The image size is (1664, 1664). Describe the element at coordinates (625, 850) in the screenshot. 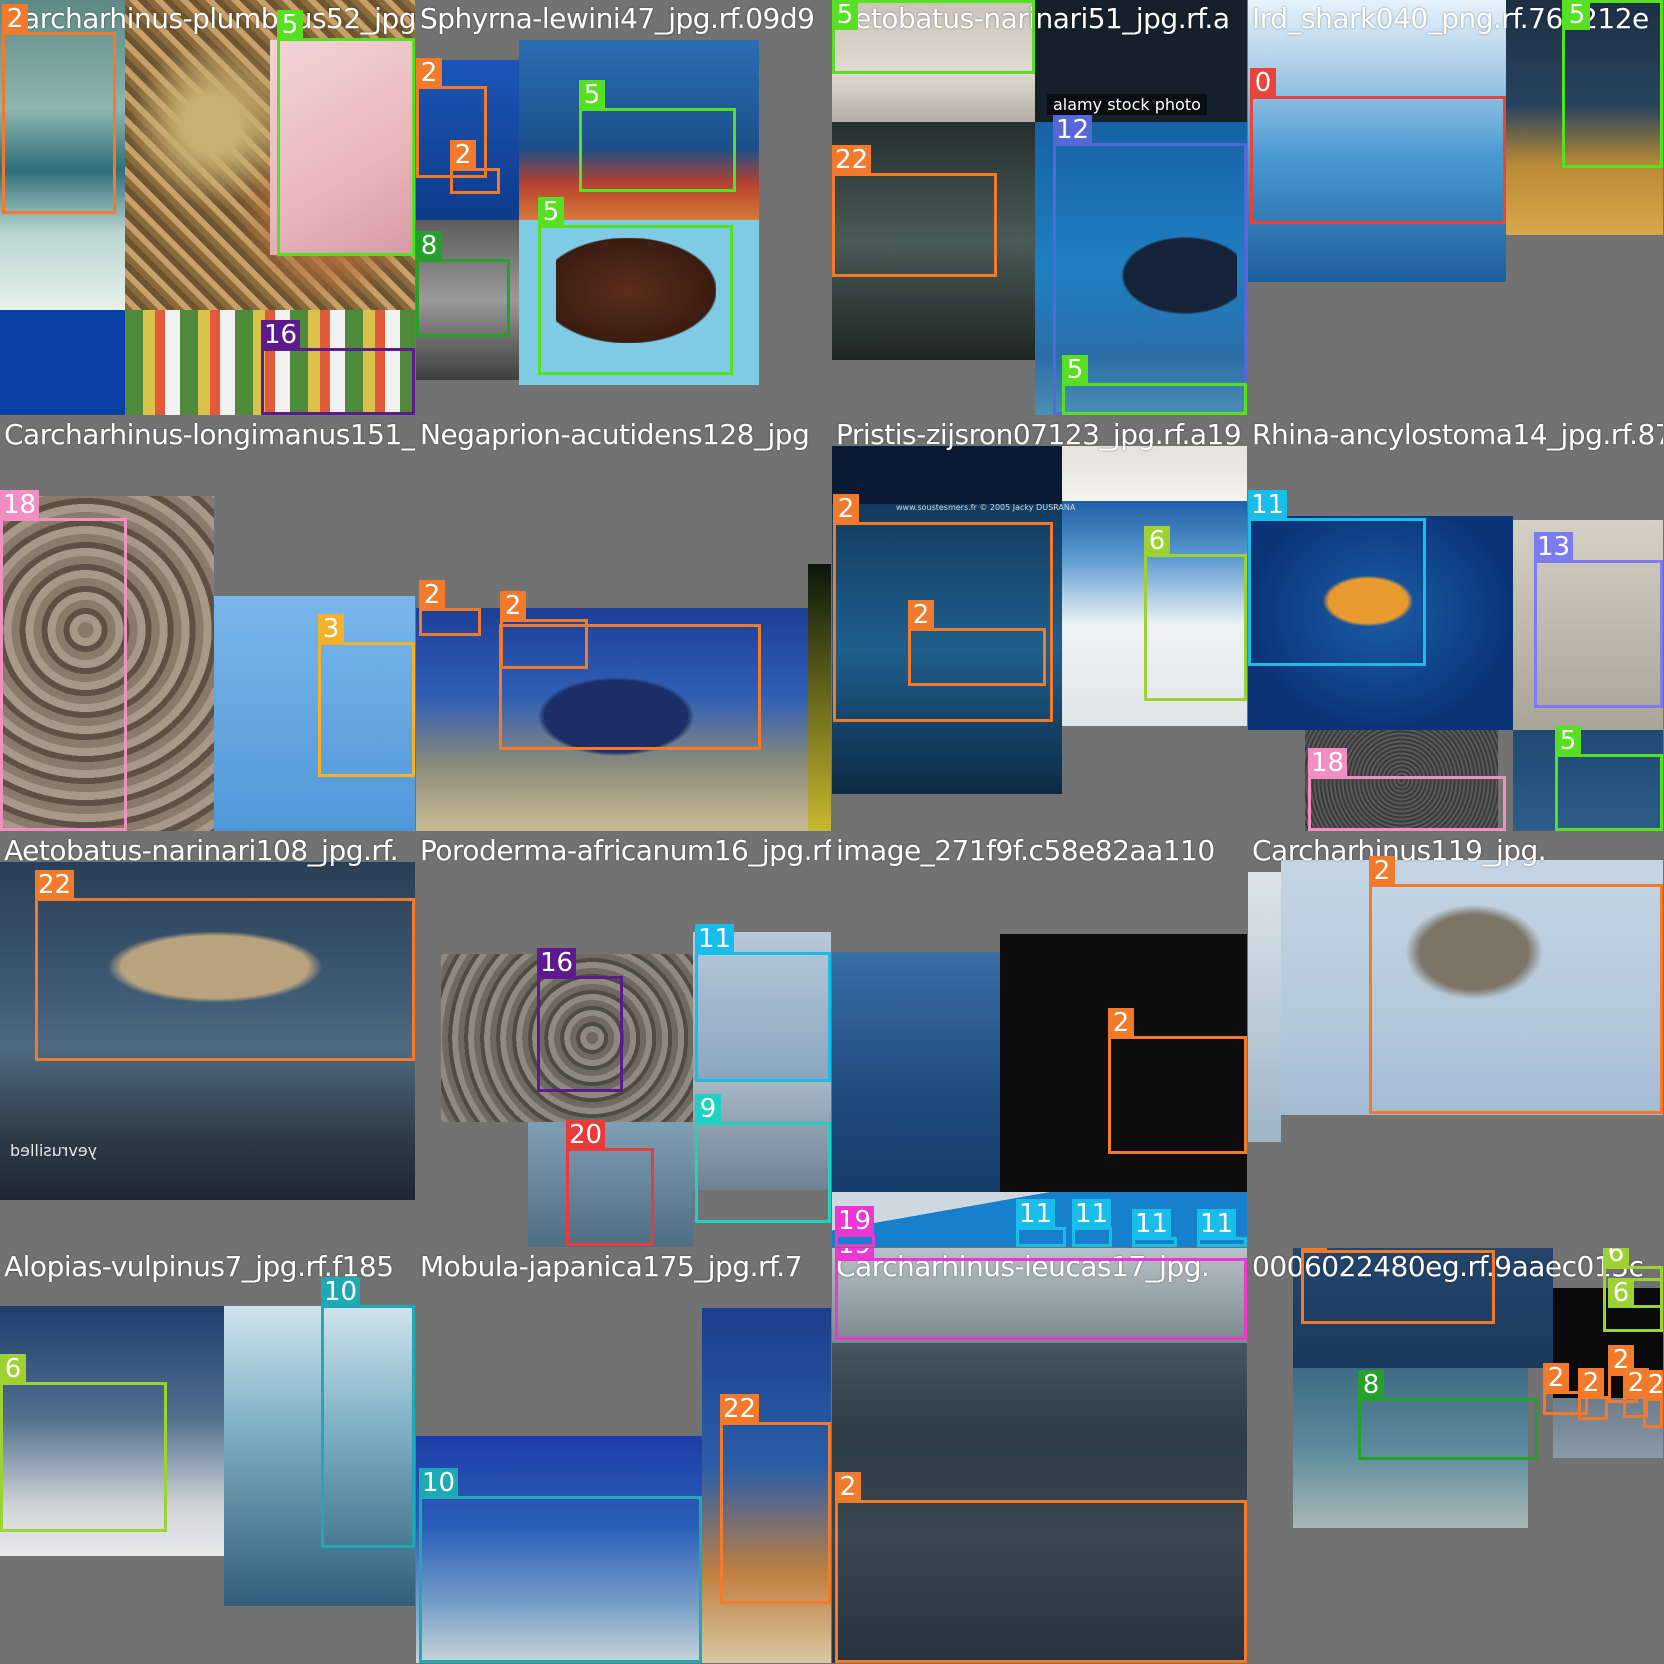

I see `image-filename: Poroderma-africanum16_jpg.rf.7f275` at that location.